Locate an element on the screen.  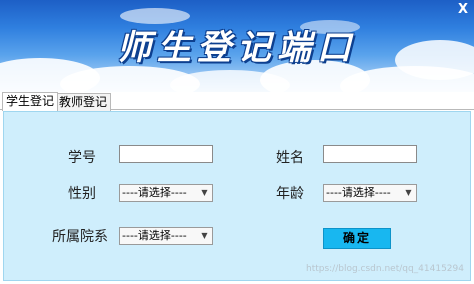
student-id-label: 学号 is located at coordinates (82, 158).